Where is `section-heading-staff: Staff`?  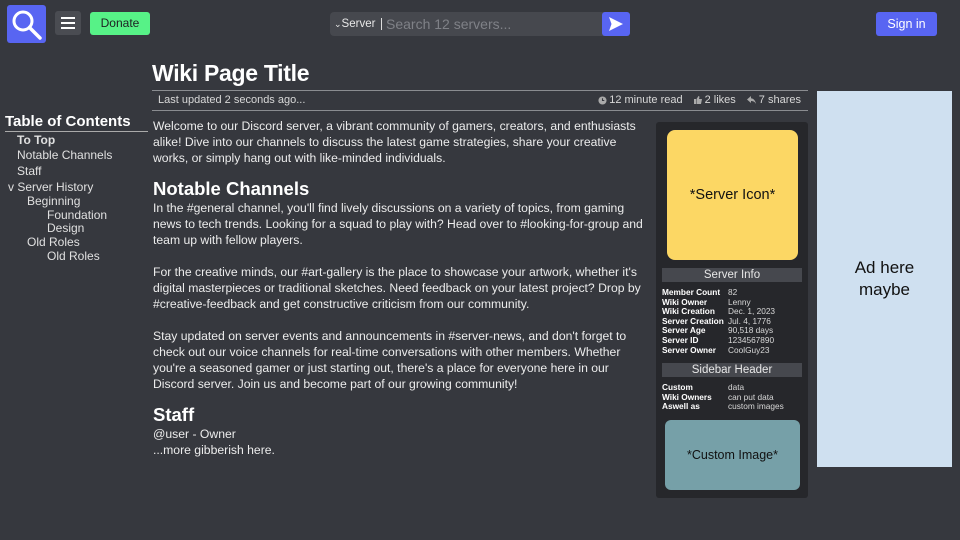
section-heading-staff: Staff is located at coordinates (174, 414).